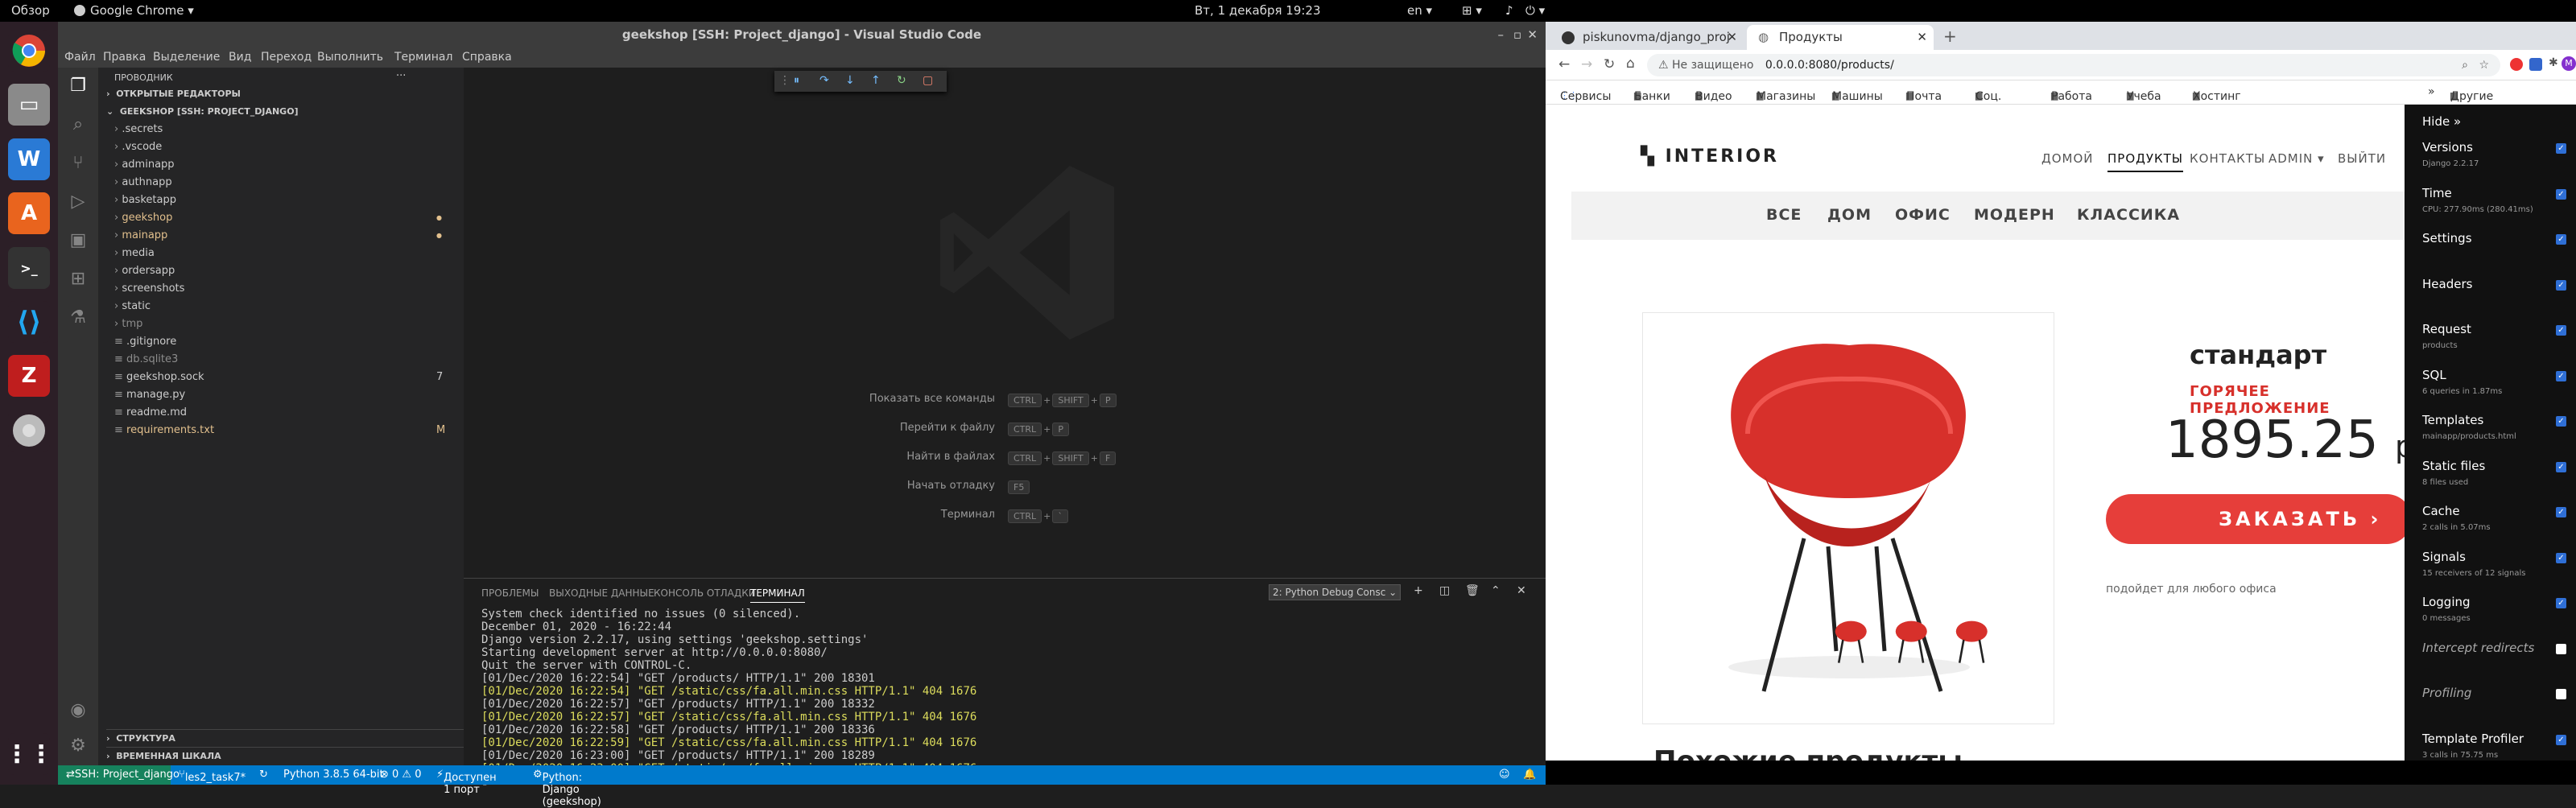  What do you see at coordinates (275, 324) in the screenshot?
I see `file-tree-item: › tmp` at bounding box center [275, 324].